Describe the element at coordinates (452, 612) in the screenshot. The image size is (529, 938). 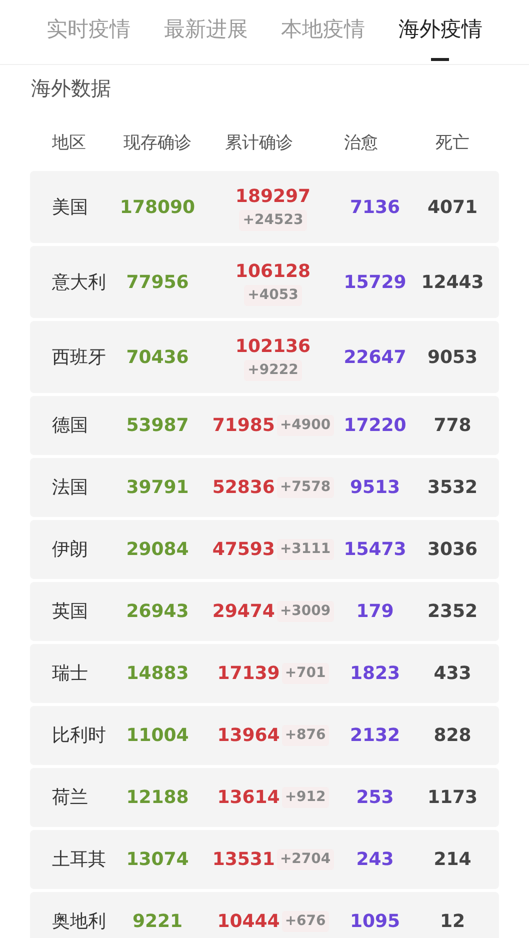
I see `death-count: 2352` at that location.